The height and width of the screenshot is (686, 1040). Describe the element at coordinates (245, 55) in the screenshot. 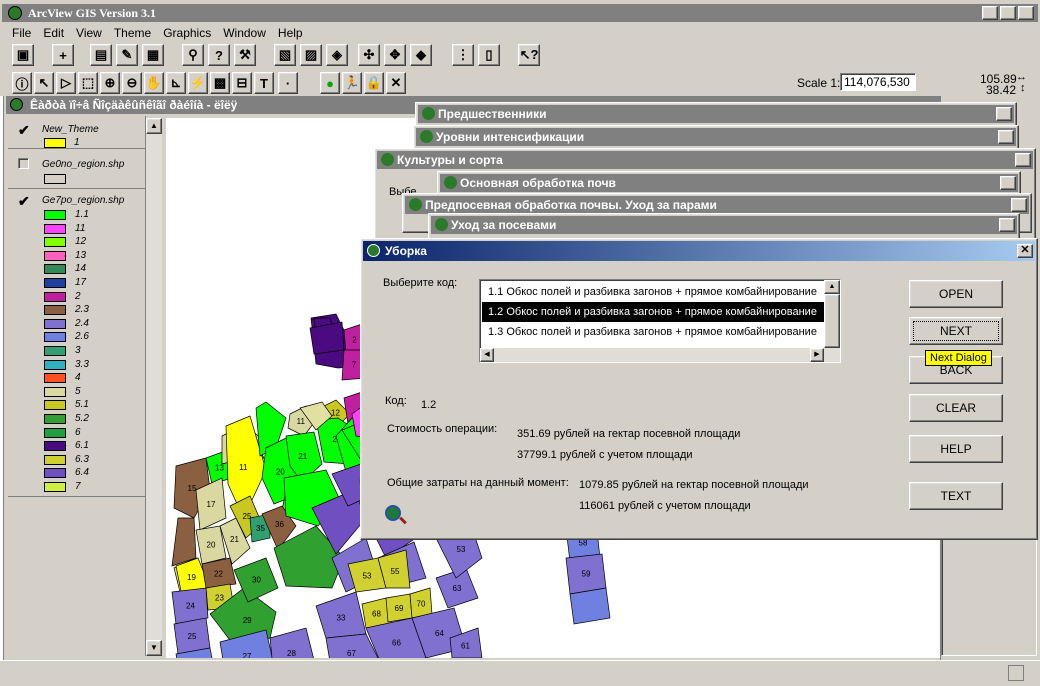

I see `hammer-icon: ⚒` at that location.